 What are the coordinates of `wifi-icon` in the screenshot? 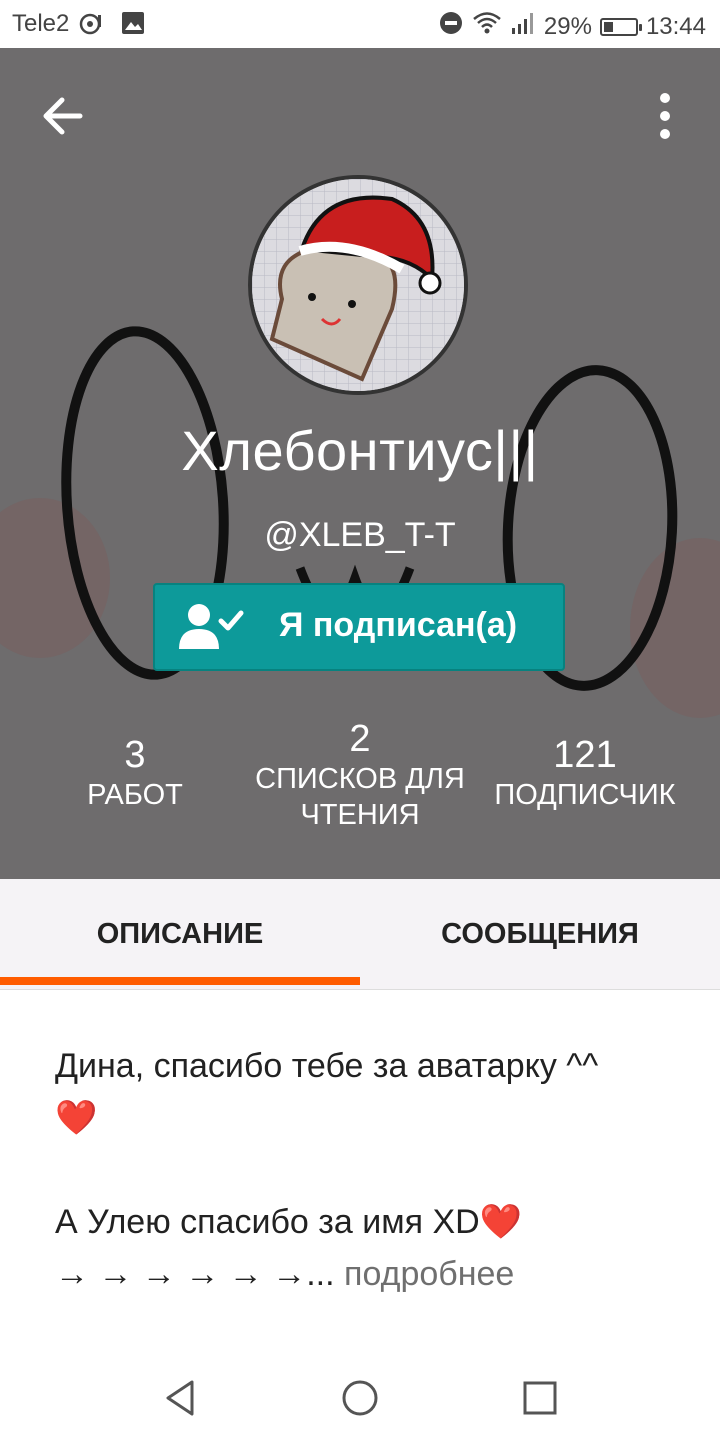 It's located at (487, 26).